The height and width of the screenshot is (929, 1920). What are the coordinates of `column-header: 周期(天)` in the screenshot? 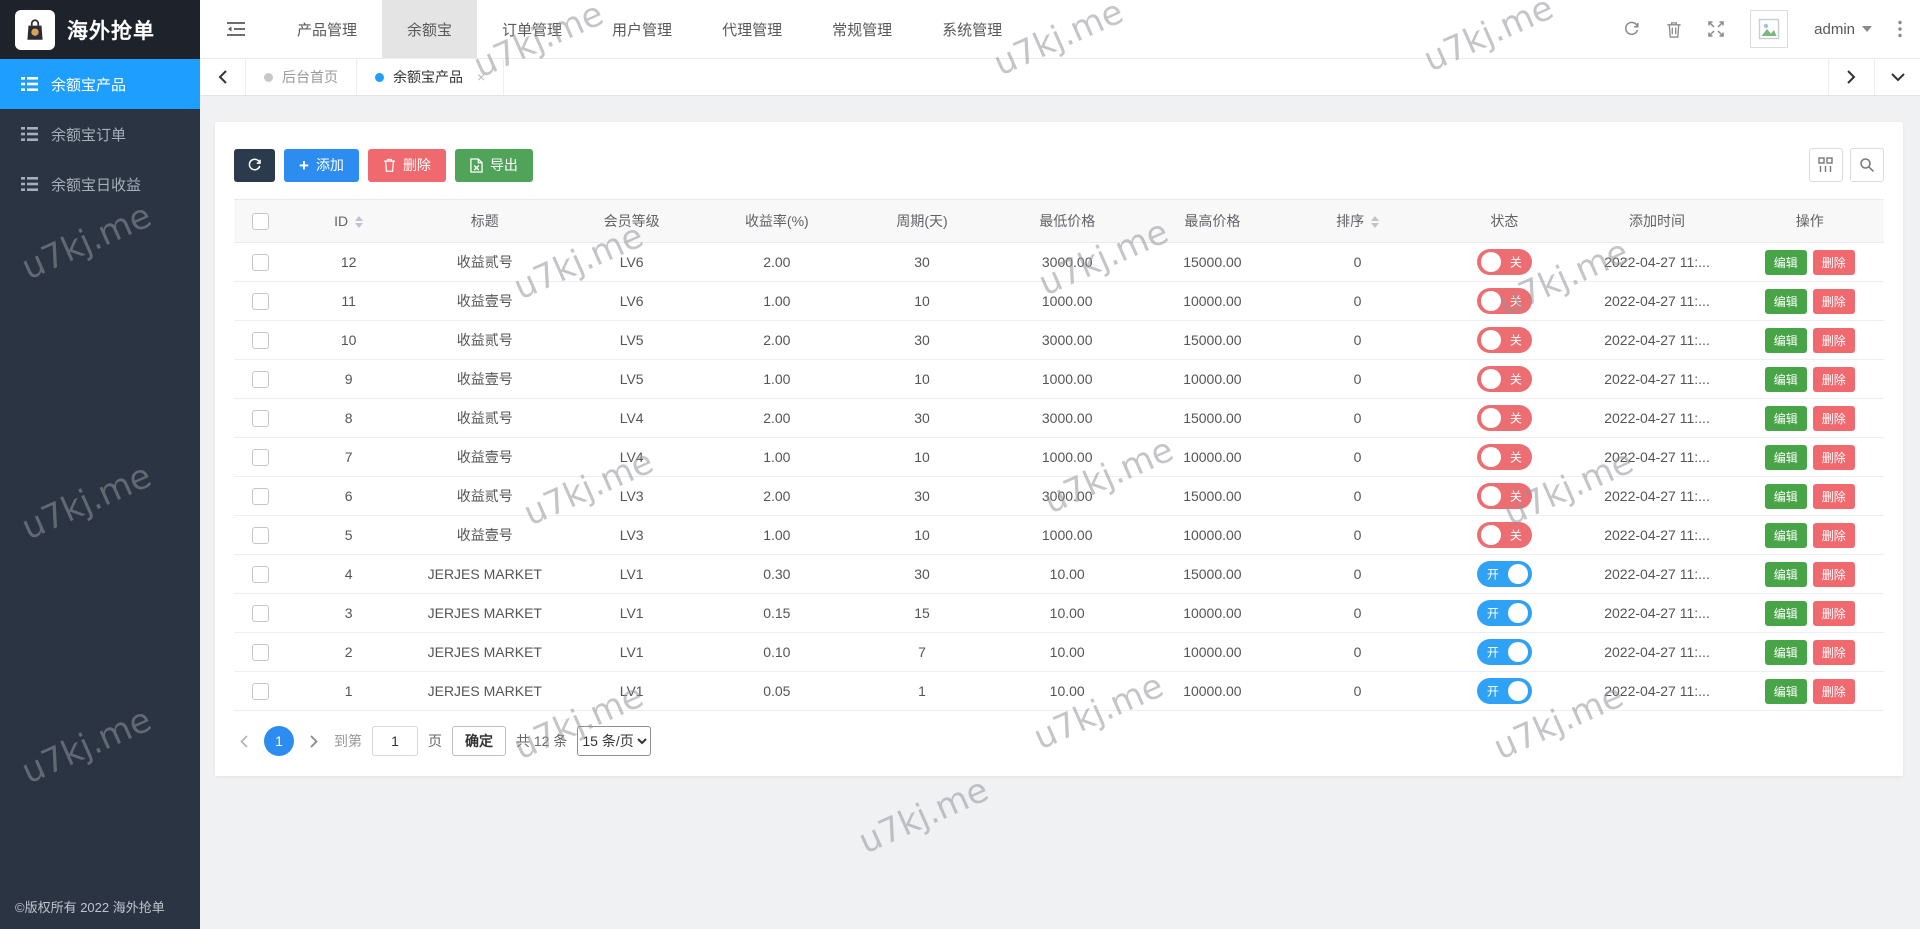 It's located at (922, 221).